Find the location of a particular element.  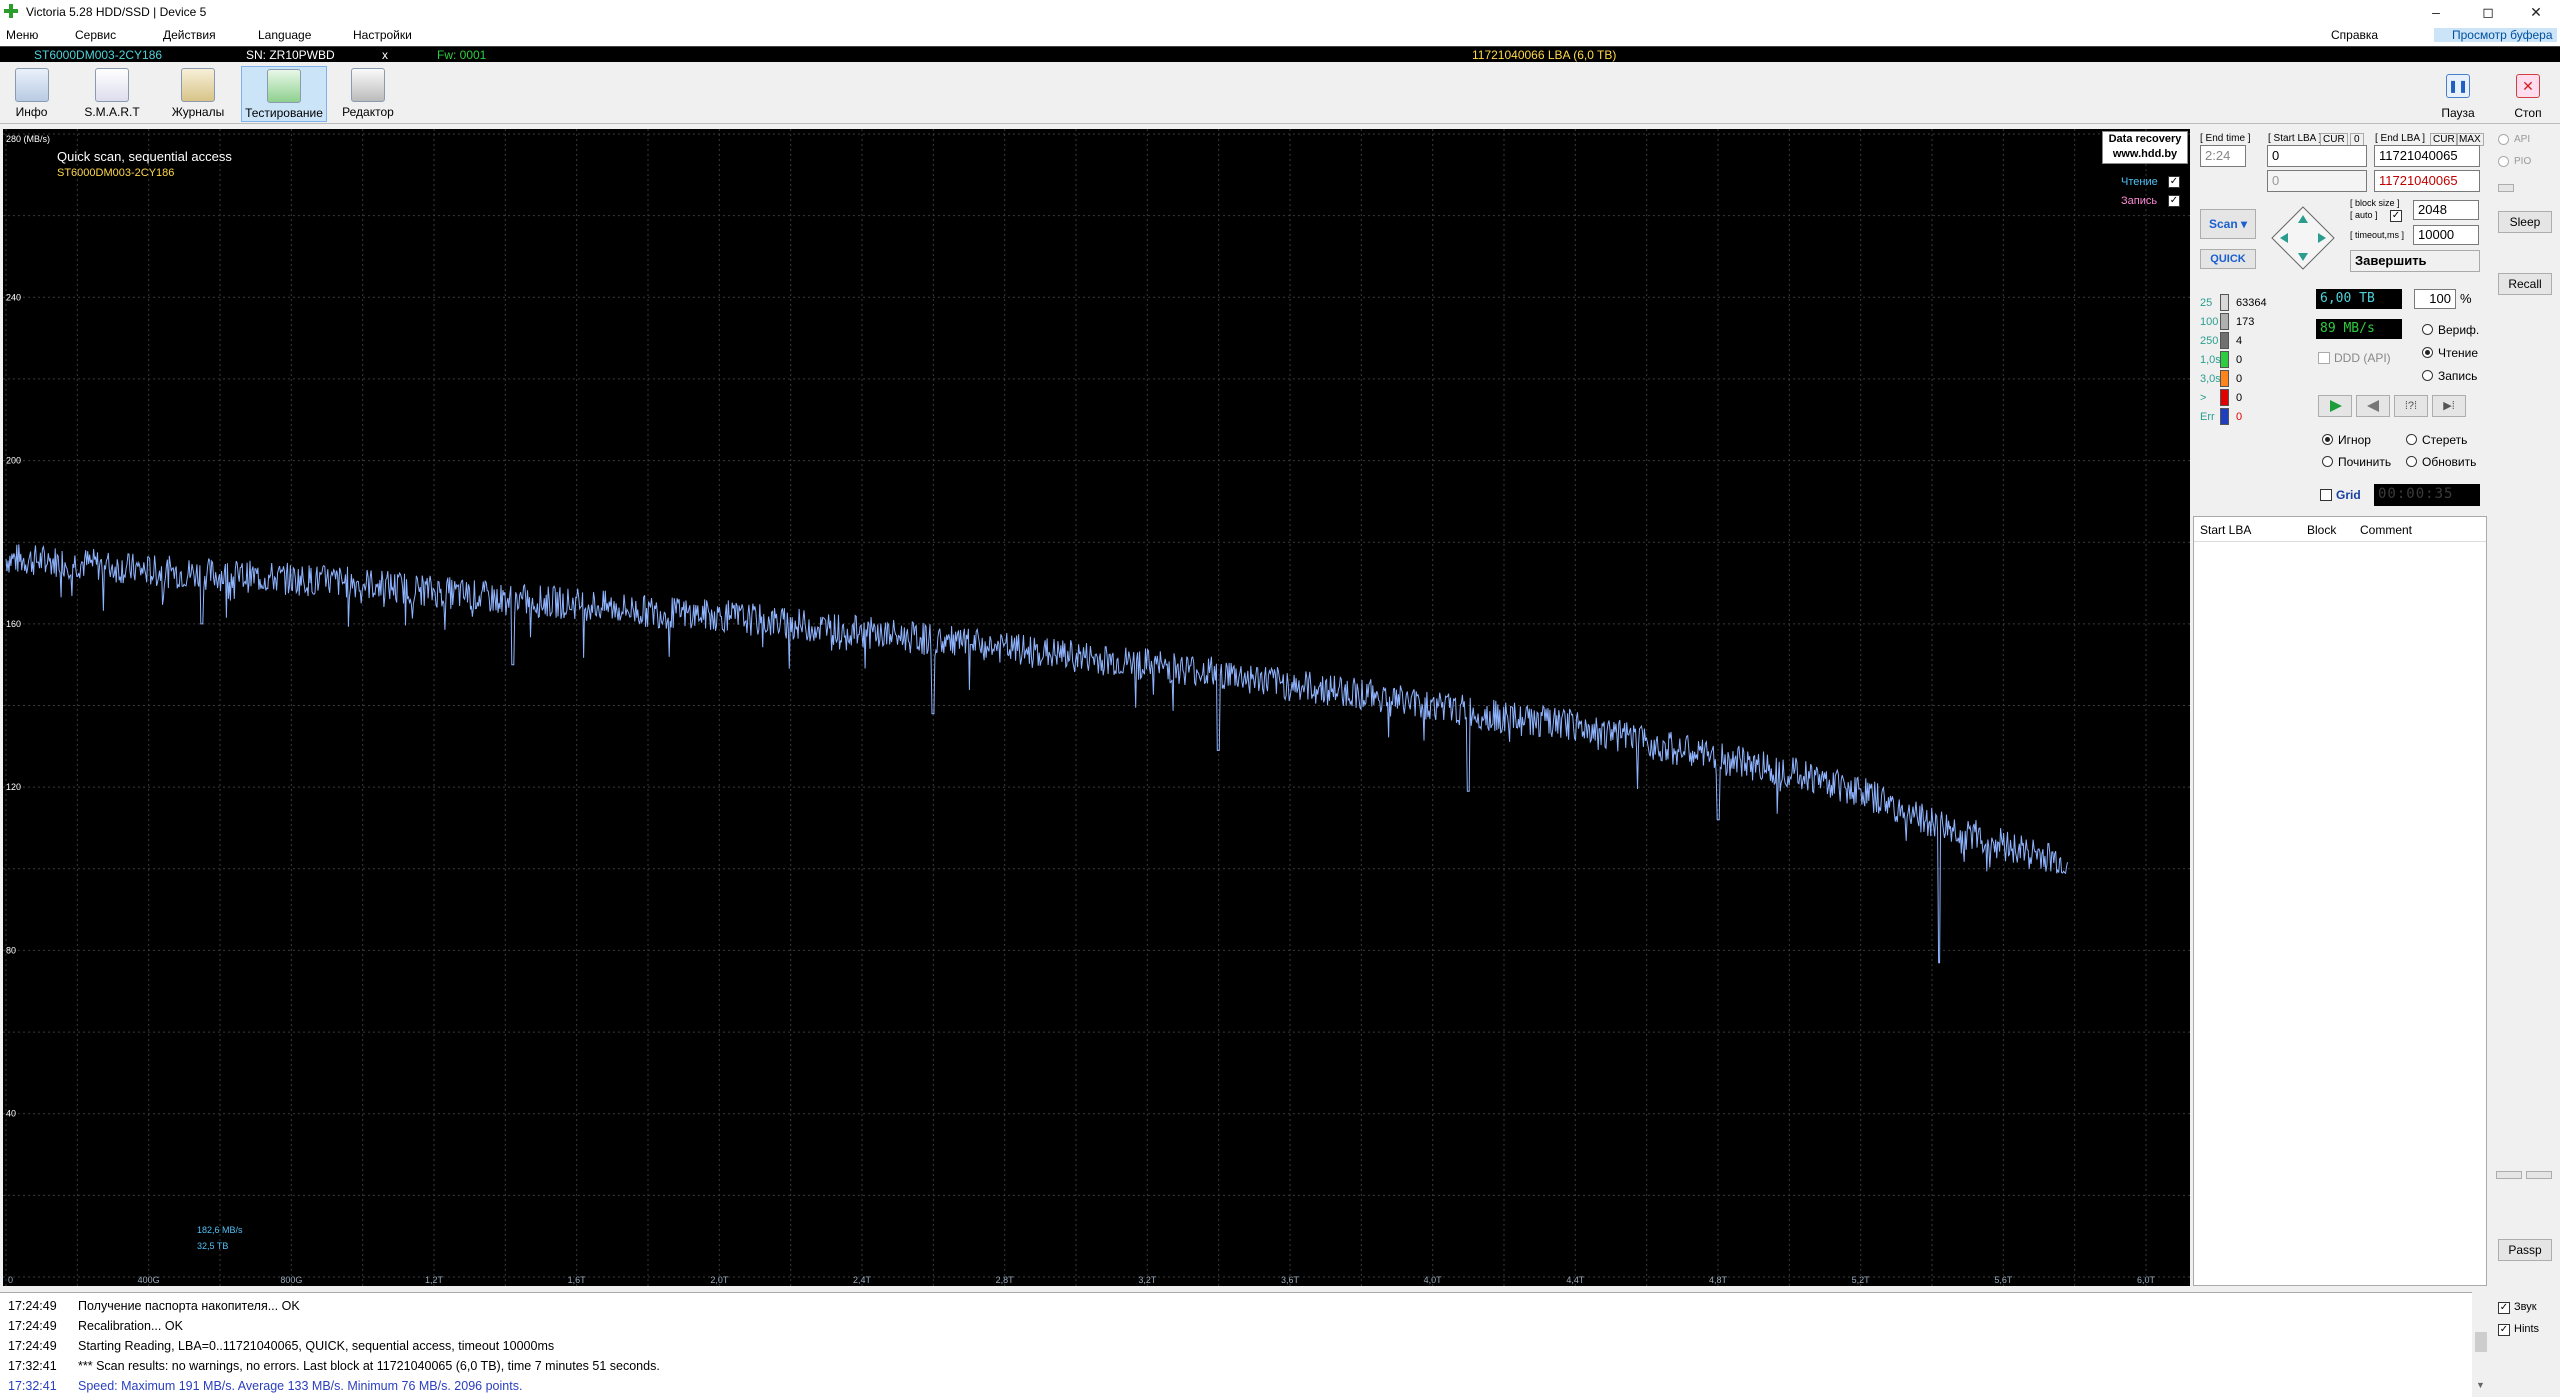

grid-checkbox is located at coordinates (2326, 495).